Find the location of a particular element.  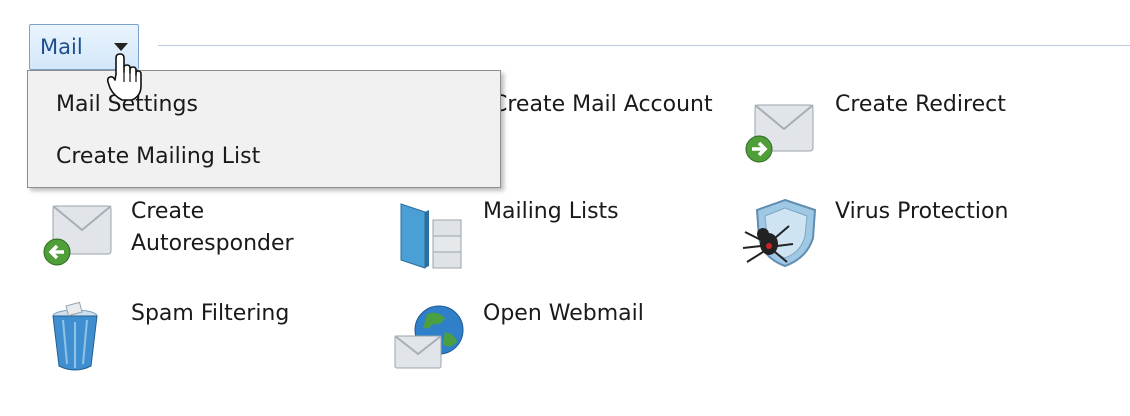

mail-menu-label: Mail is located at coordinates (61, 47).